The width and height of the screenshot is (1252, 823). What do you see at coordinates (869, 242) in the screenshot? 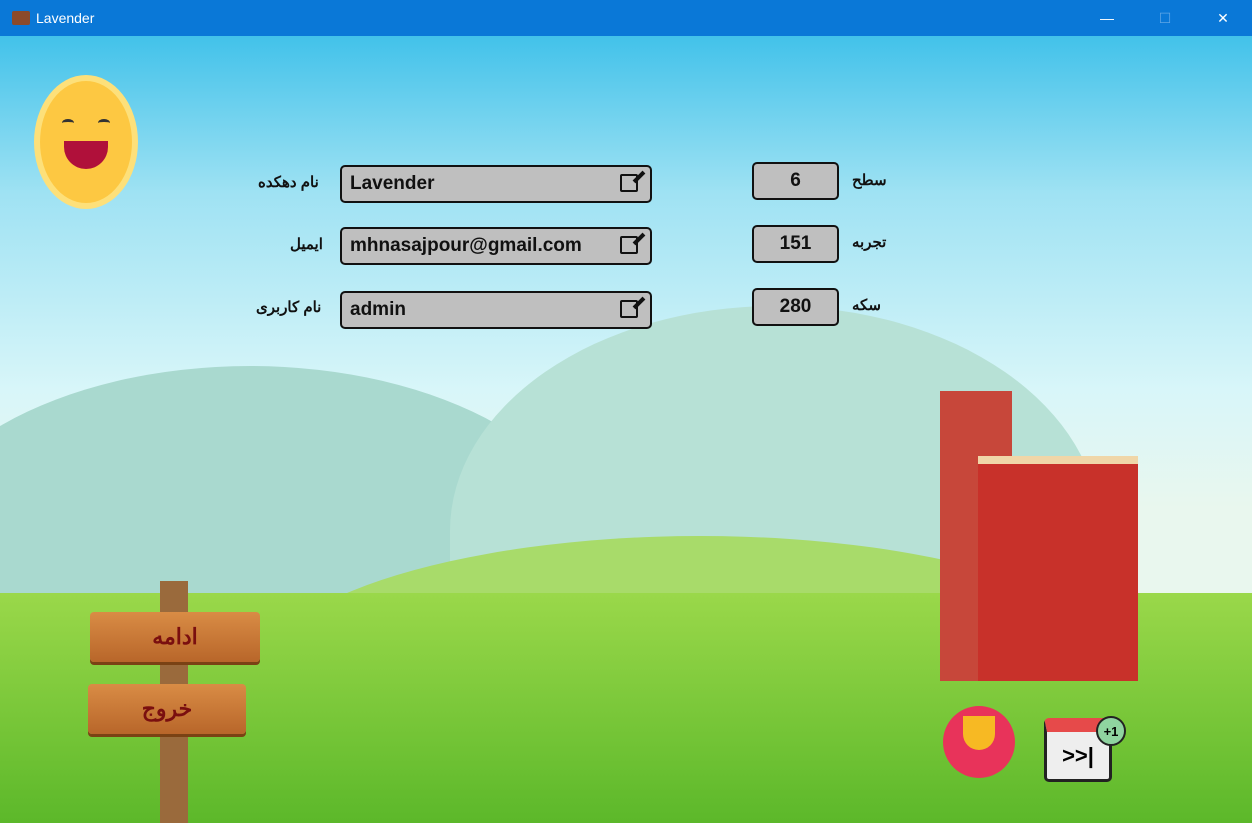
I see `experience-label: تجربه` at bounding box center [869, 242].